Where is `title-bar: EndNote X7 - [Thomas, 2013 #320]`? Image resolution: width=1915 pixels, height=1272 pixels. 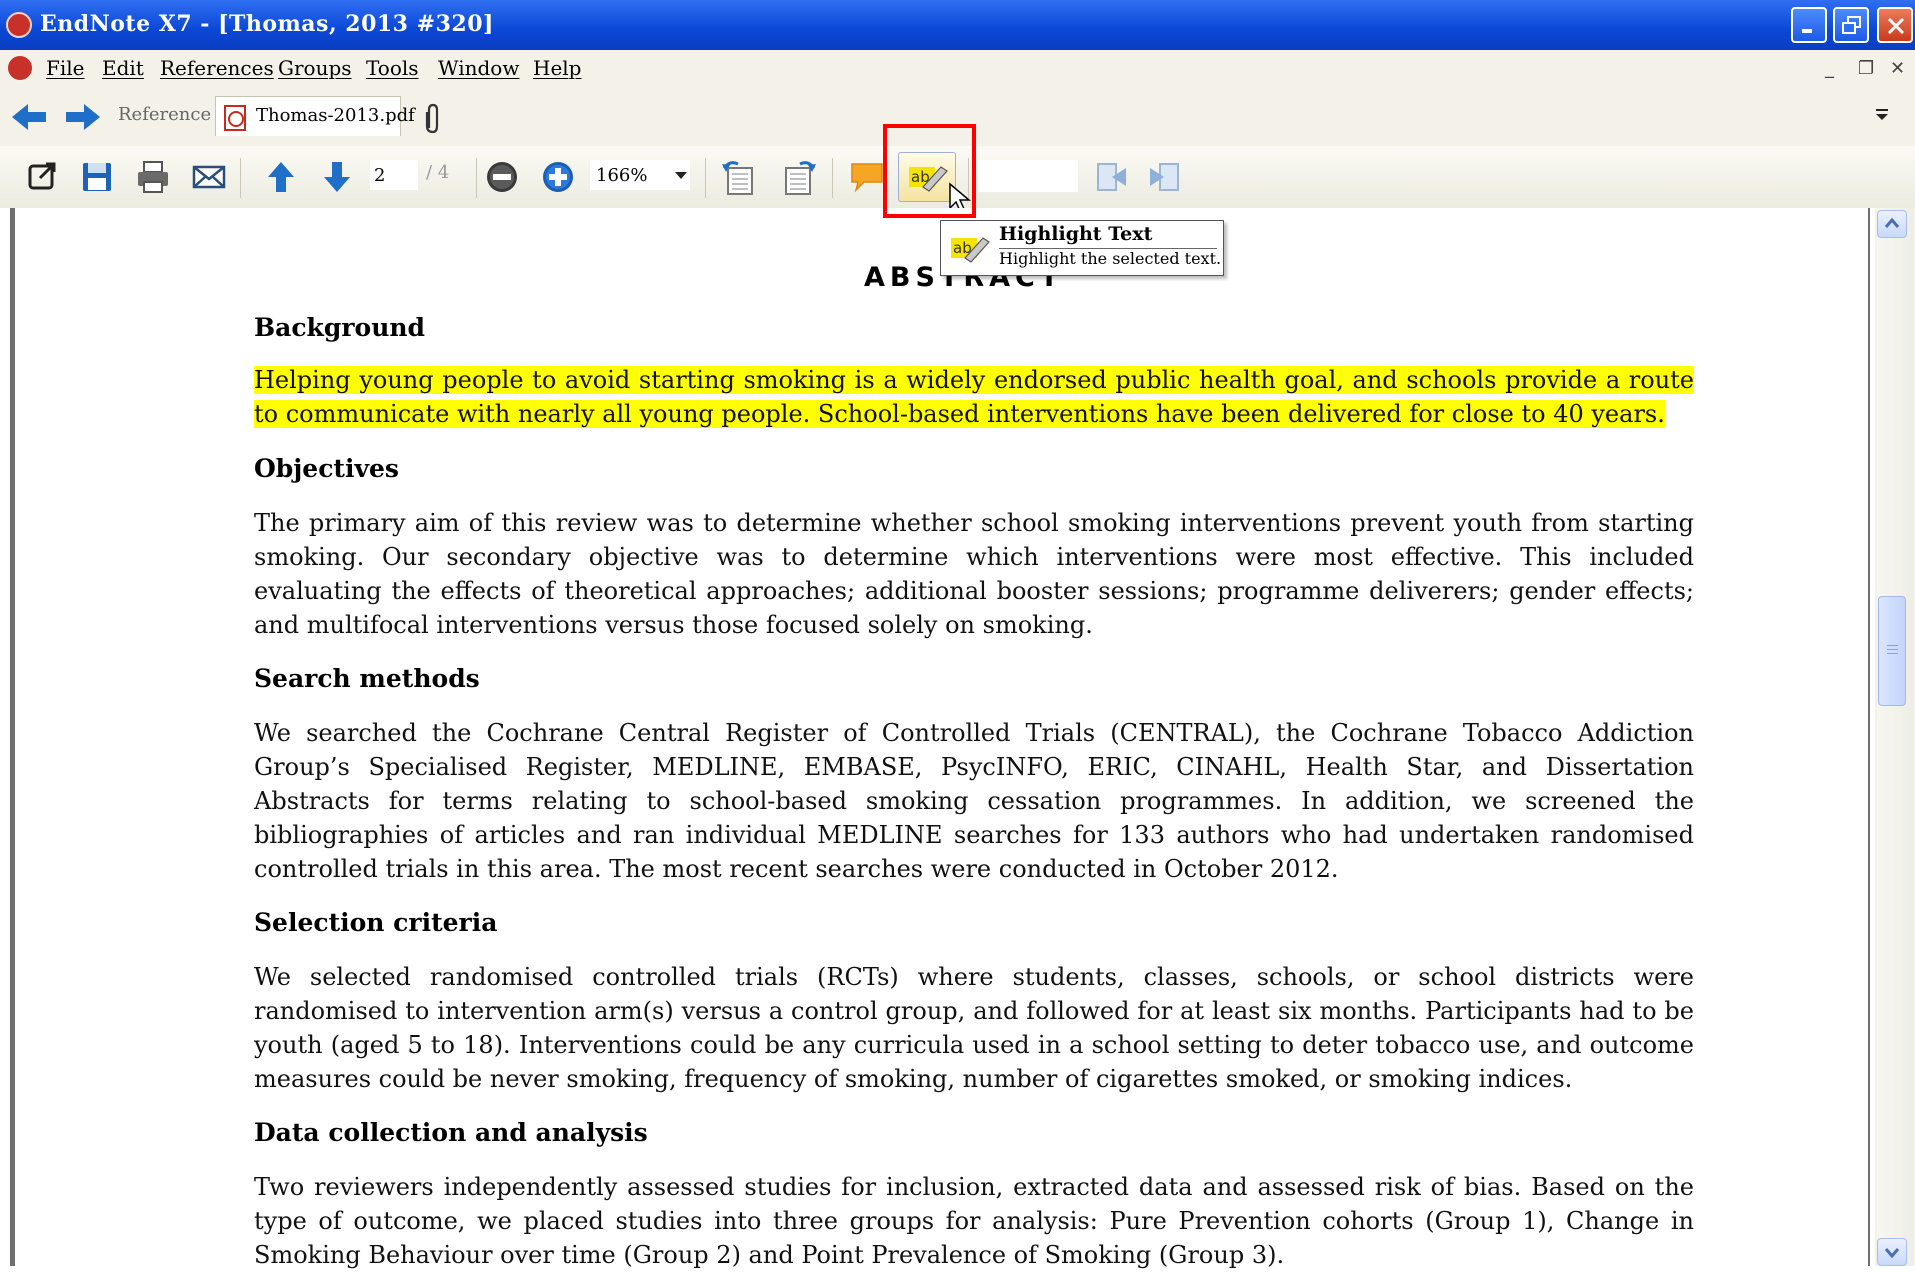 title-bar: EndNote X7 - [Thomas, 2013 #320] is located at coordinates (957, 25).